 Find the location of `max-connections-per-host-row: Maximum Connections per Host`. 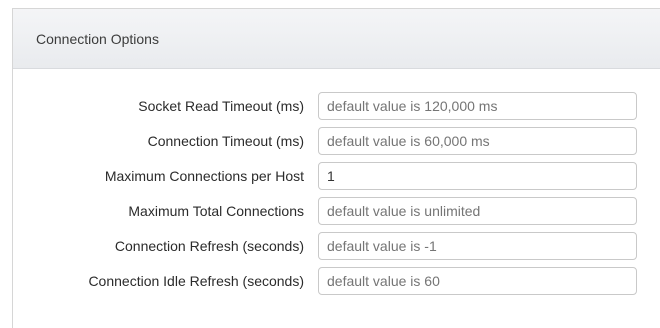

max-connections-per-host-row: Maximum Connections per Host is located at coordinates (330, 176).